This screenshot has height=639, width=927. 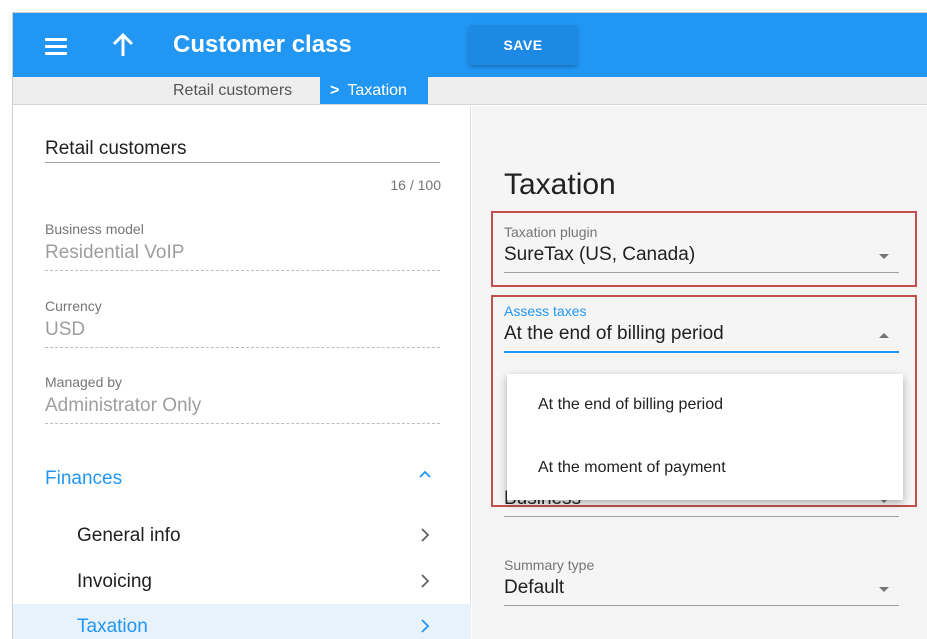 I want to click on summary-type-value: Default, so click(x=701, y=591).